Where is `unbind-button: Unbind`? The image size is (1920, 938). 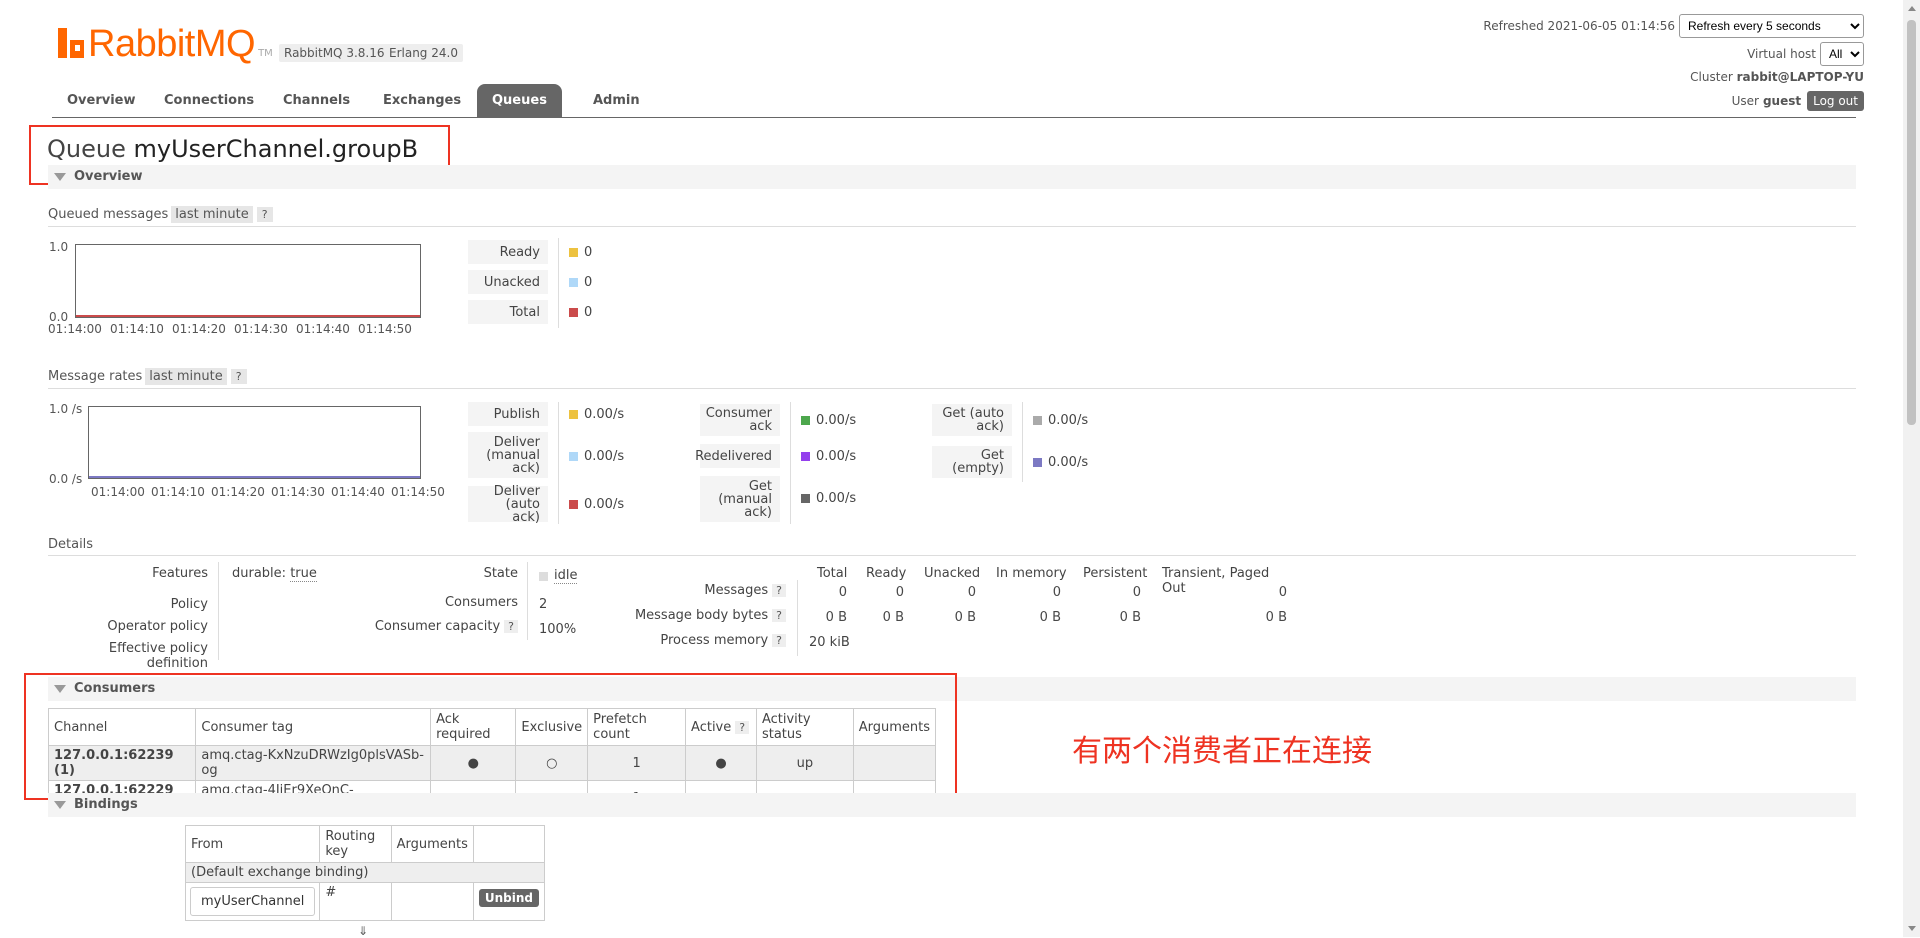
unbind-button: Unbind is located at coordinates (508, 898).